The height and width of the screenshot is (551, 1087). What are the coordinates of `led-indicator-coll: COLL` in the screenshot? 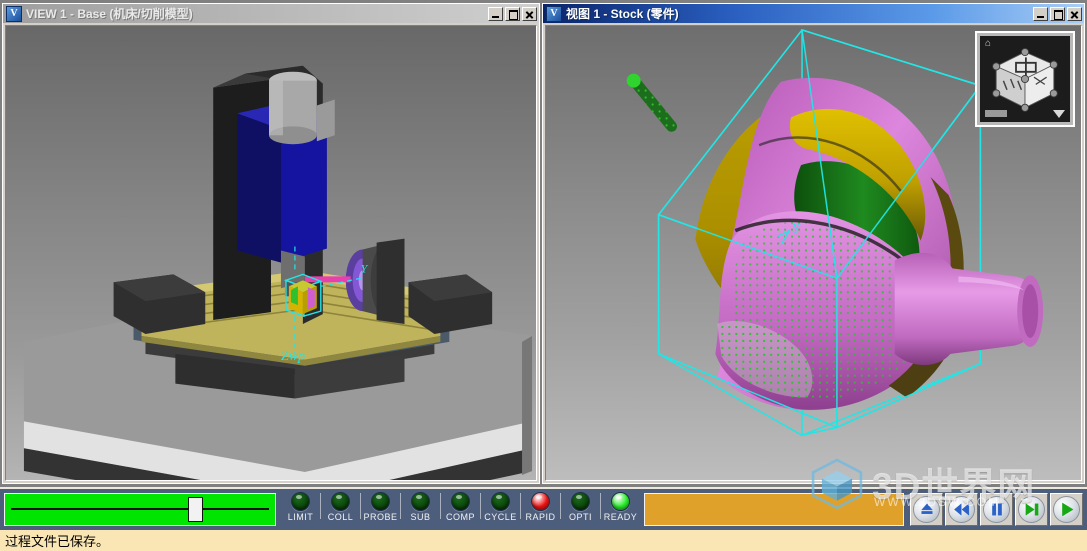 It's located at (340, 506).